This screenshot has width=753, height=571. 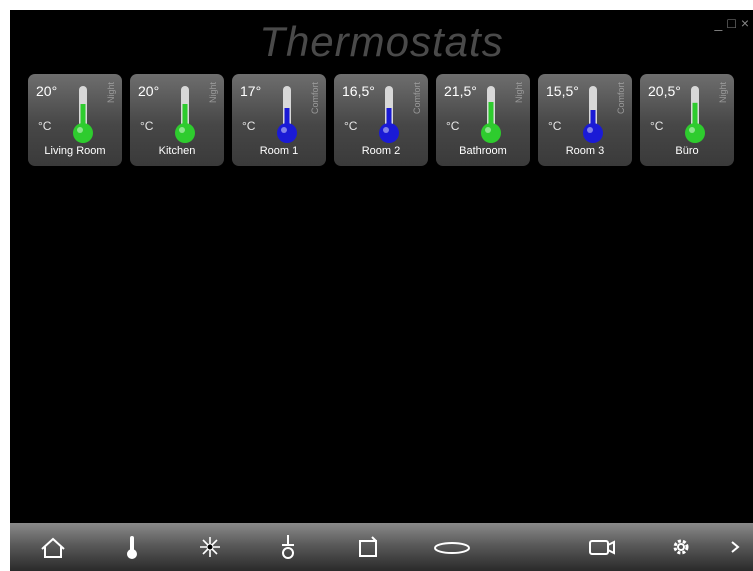 What do you see at coordinates (288, 547) in the screenshot?
I see `plug-icon` at bounding box center [288, 547].